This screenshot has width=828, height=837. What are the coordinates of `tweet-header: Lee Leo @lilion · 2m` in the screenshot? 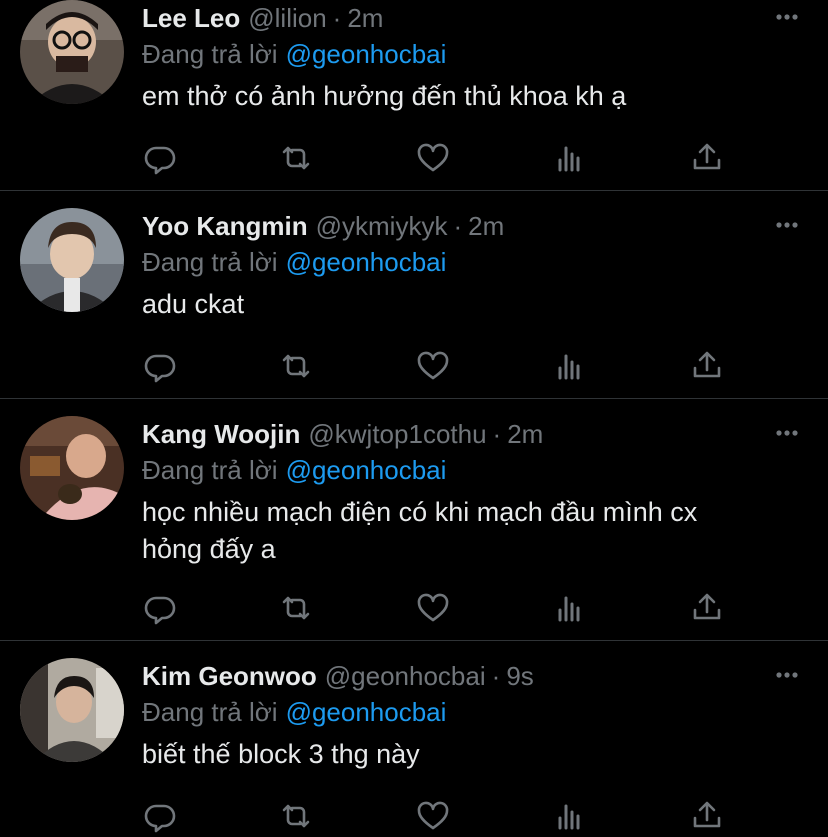 It's located at (262, 18).